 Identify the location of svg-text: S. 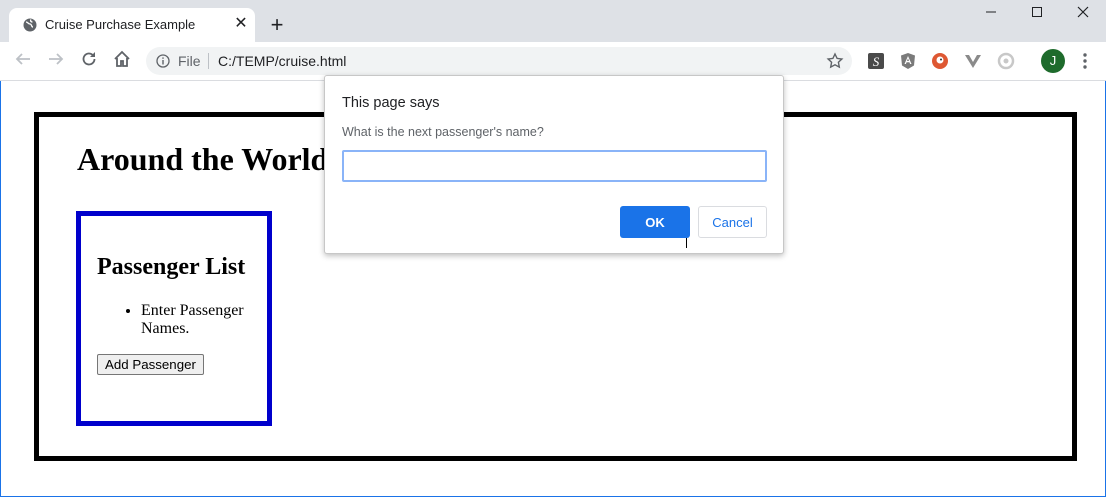
(876, 61).